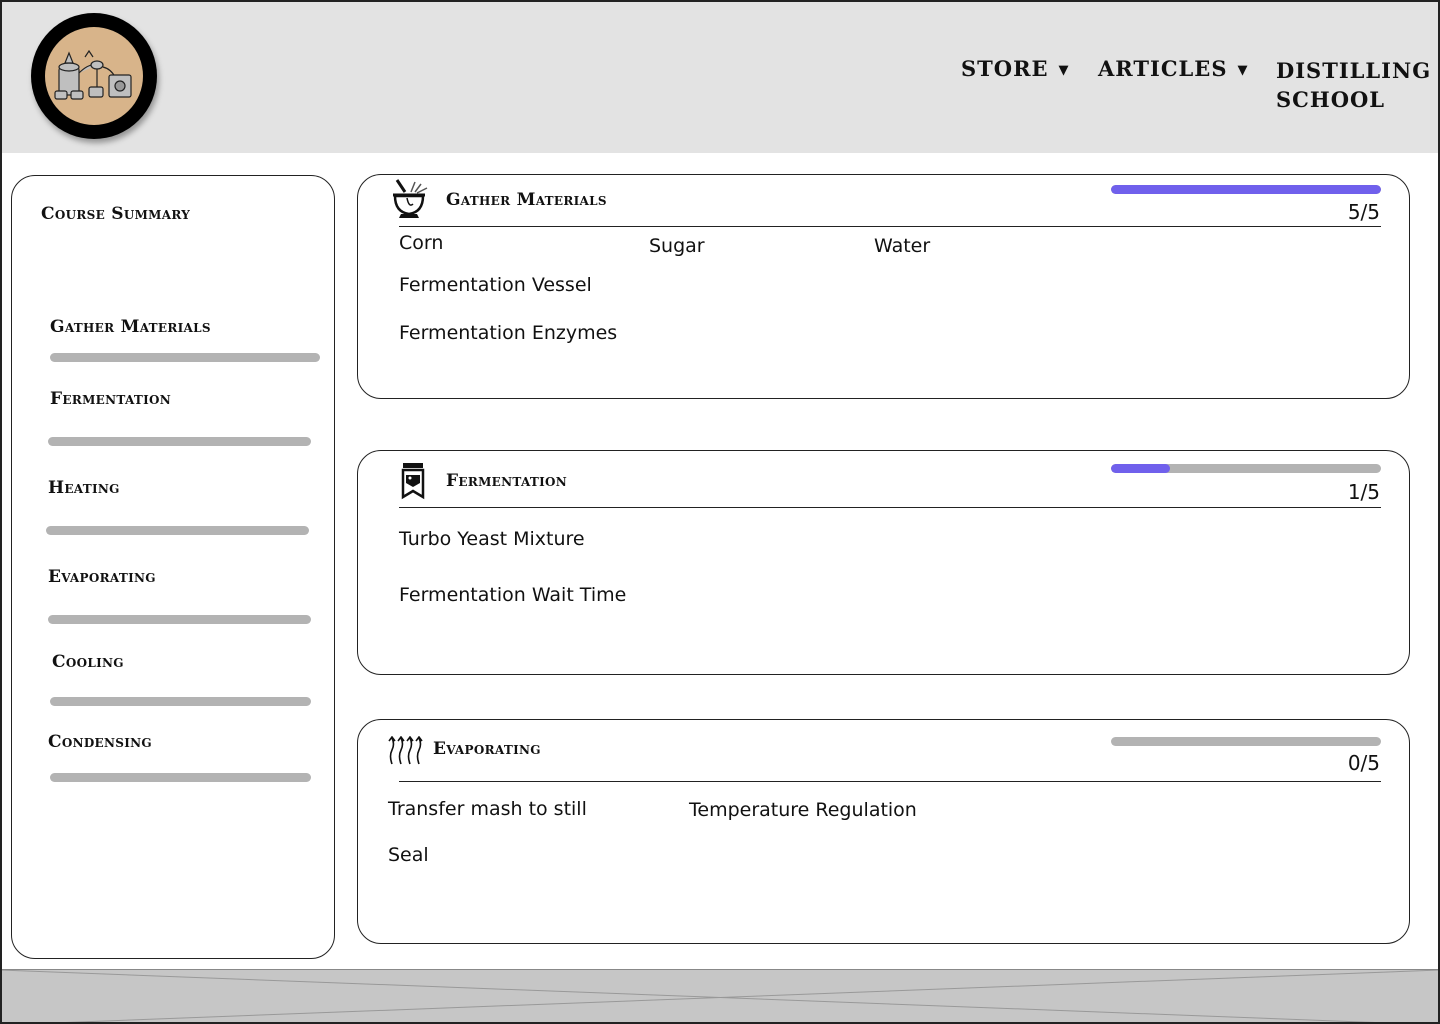 Image resolution: width=1440 pixels, height=1024 pixels. I want to click on sidebar-progress-evaporating, so click(179, 619).